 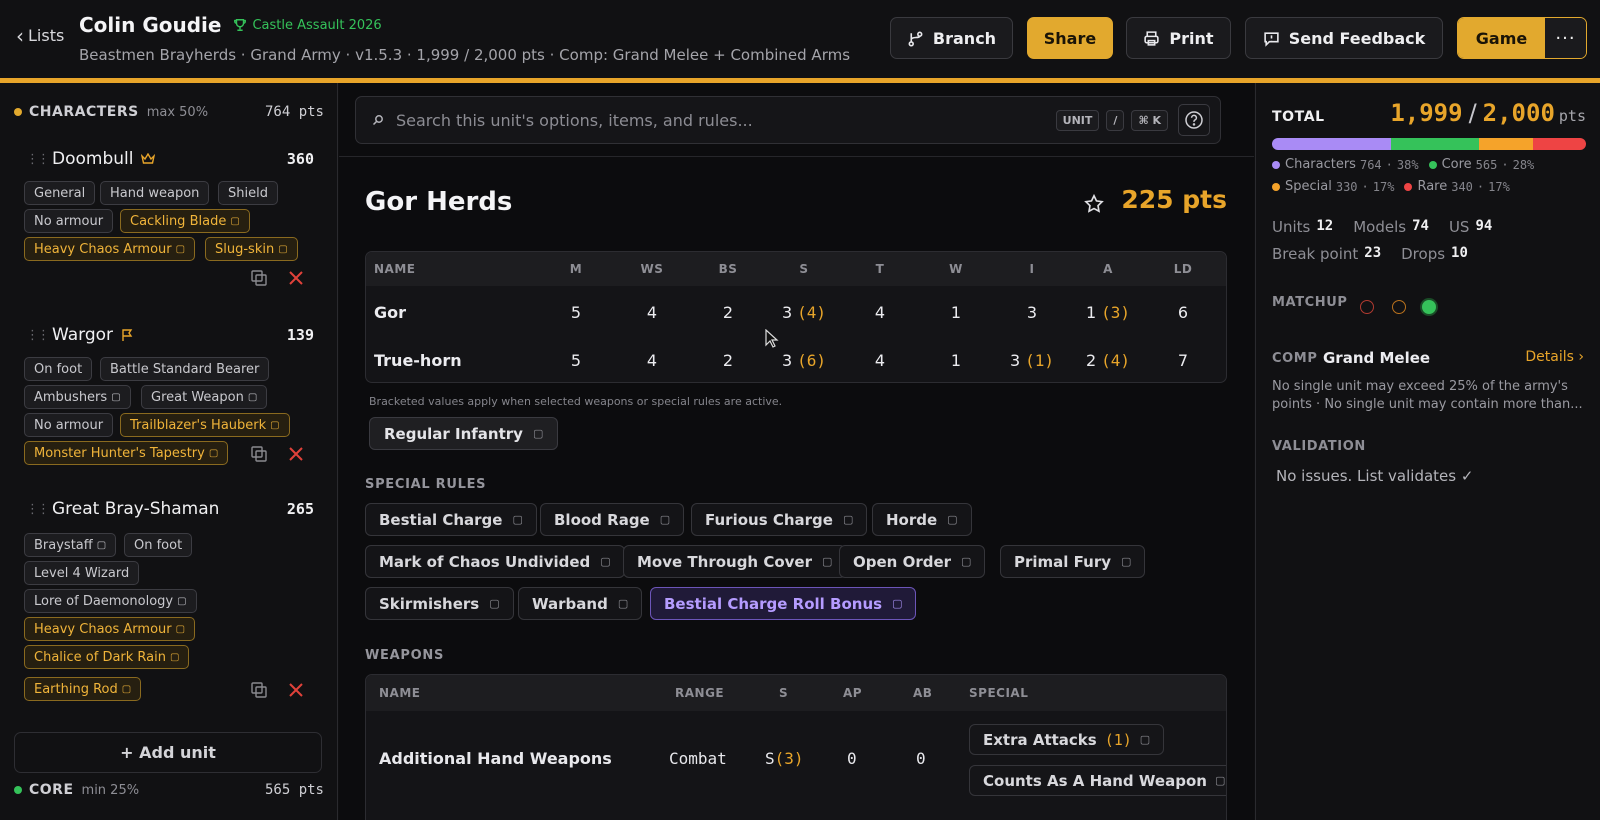 I want to click on search-box: UNIT / ⌘ K, so click(x=788, y=120).